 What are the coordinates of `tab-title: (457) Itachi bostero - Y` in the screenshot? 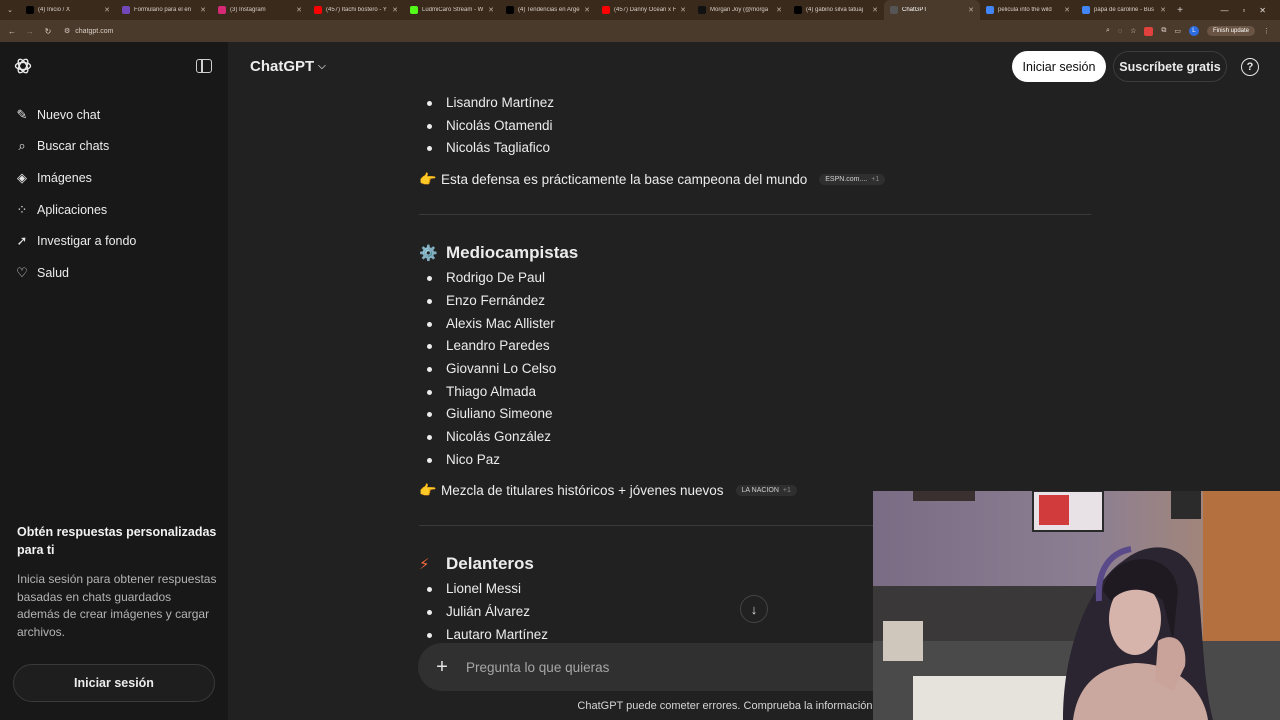 It's located at (356, 10).